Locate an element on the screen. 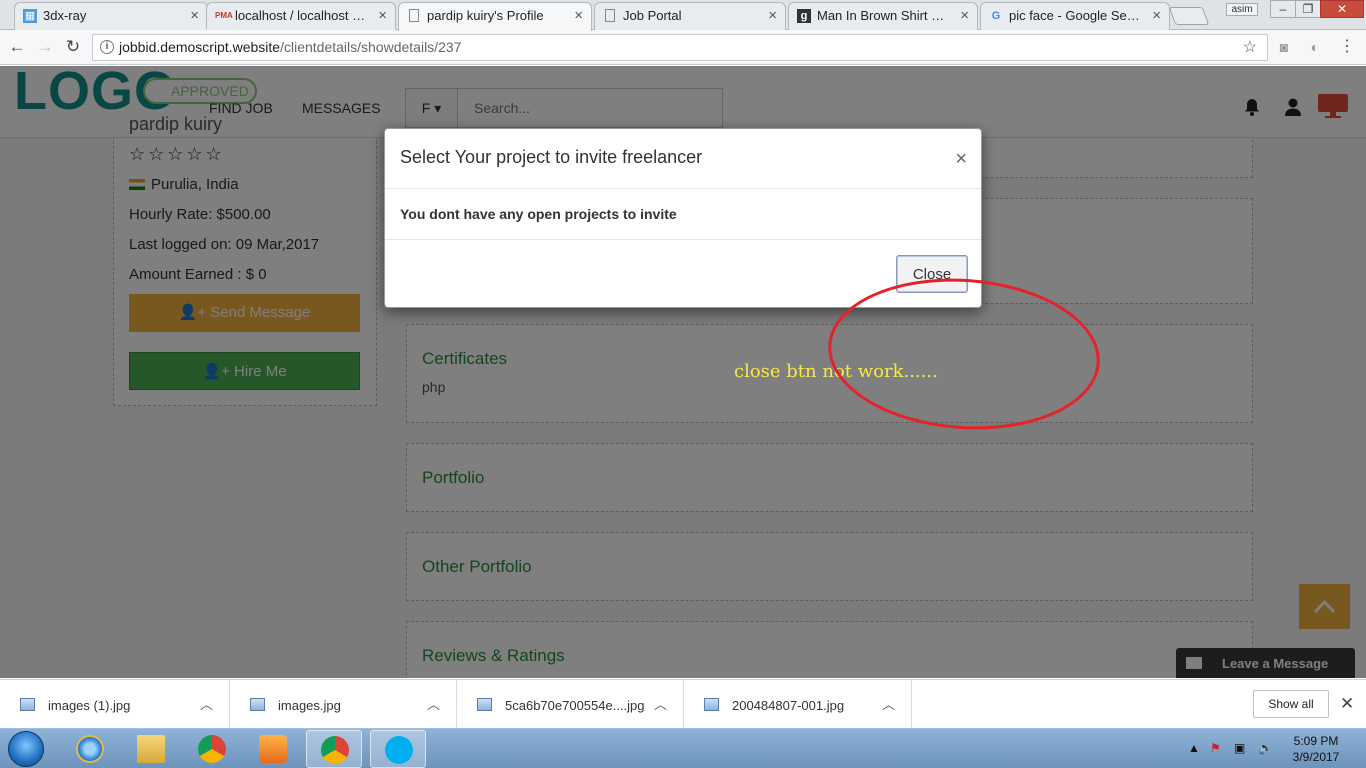 The height and width of the screenshot is (768, 1366). profile-user-label: asim is located at coordinates (1242, 9).